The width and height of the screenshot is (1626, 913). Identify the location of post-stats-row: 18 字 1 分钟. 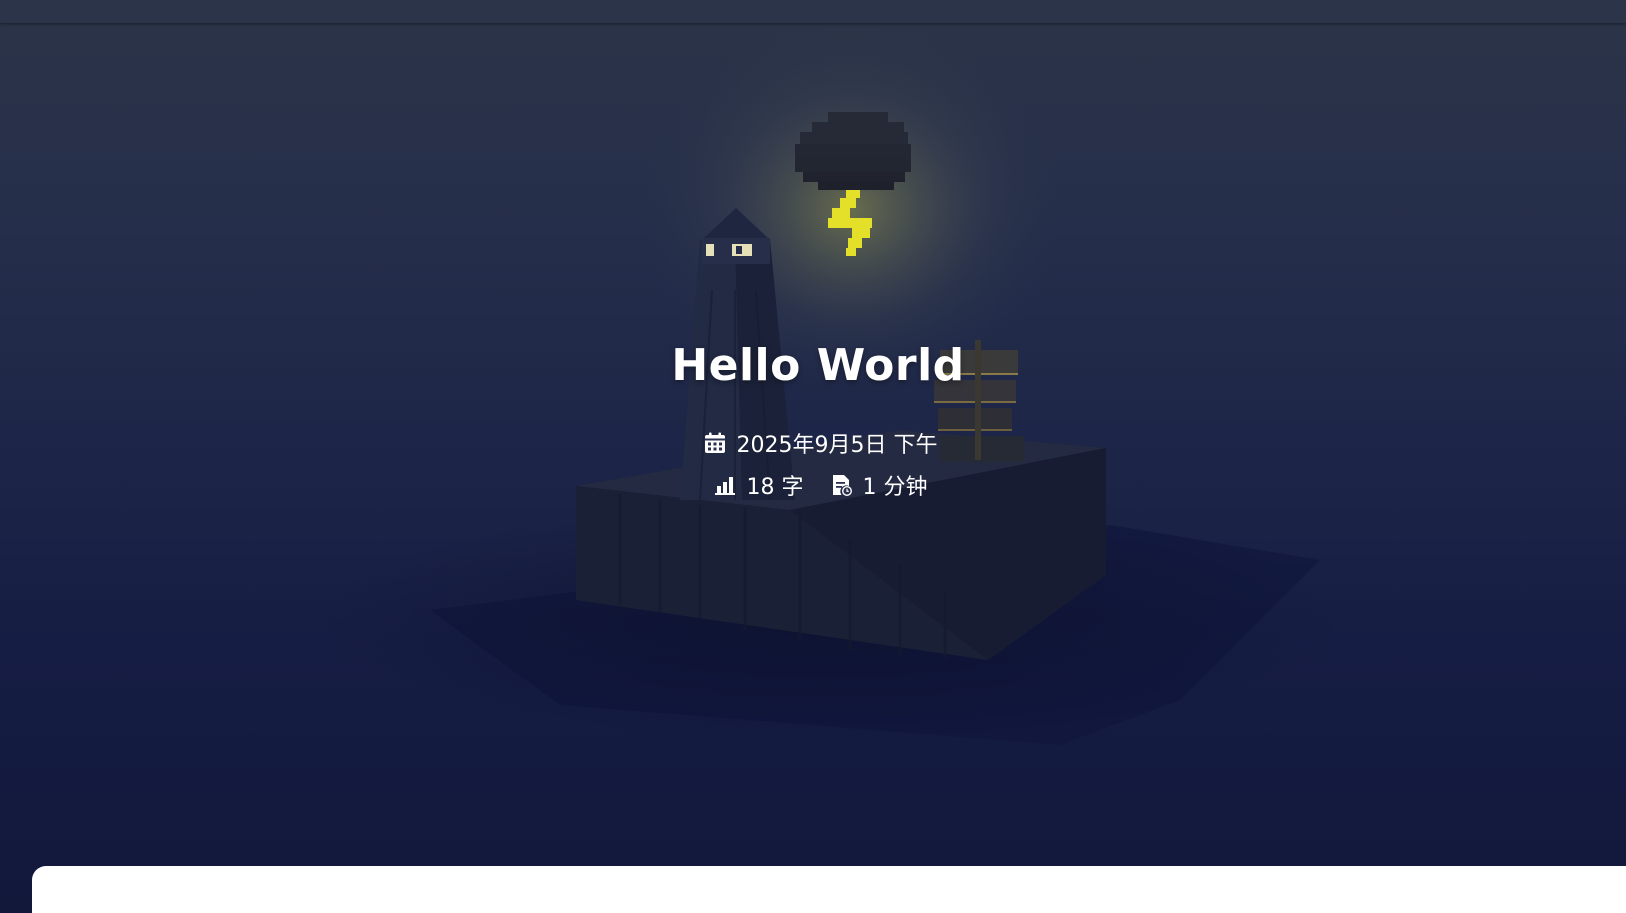
(813, 485).